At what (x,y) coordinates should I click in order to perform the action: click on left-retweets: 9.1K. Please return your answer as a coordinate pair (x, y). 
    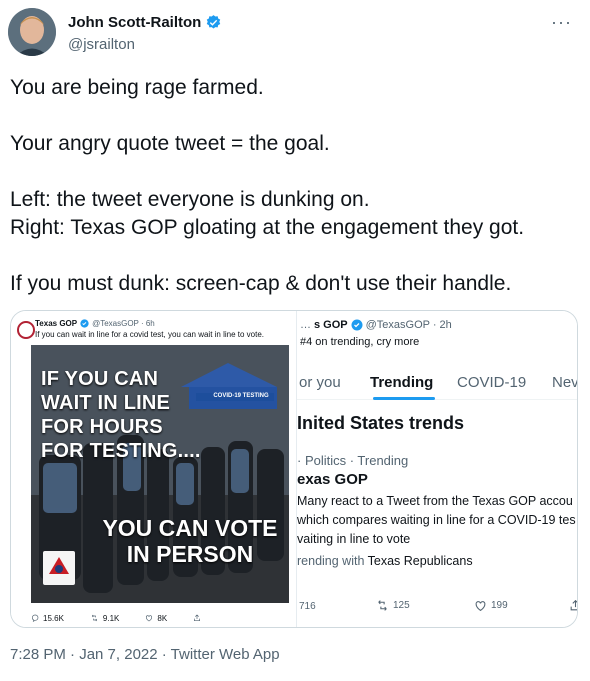
    Looking at the image, I should click on (104, 618).